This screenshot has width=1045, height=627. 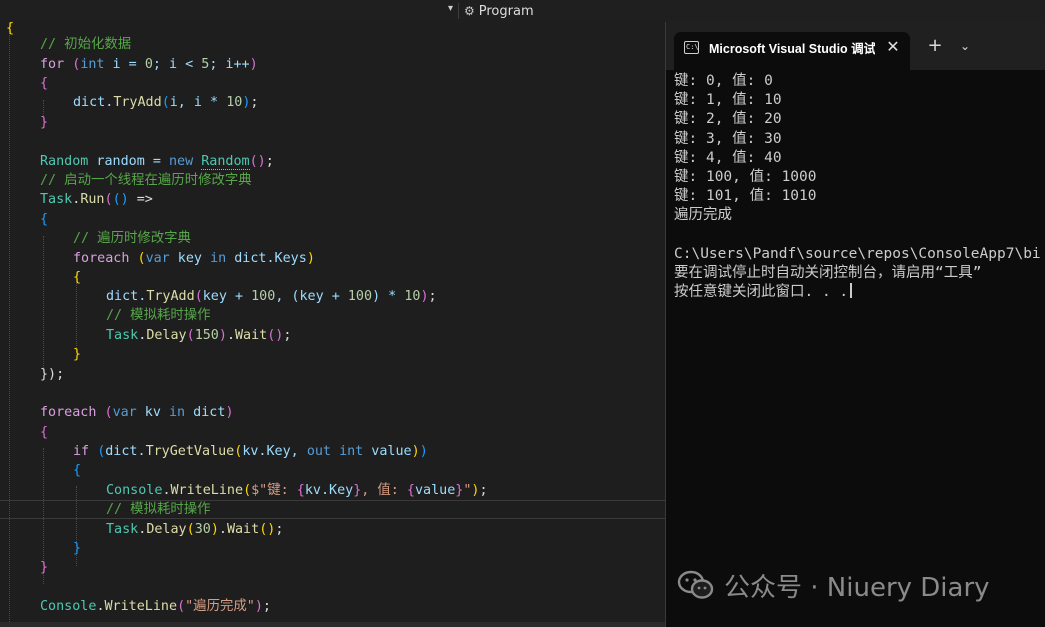 I want to click on console-line: 要在调试停止时自动关闭控制台，请启用“工具”, so click(x=828, y=272).